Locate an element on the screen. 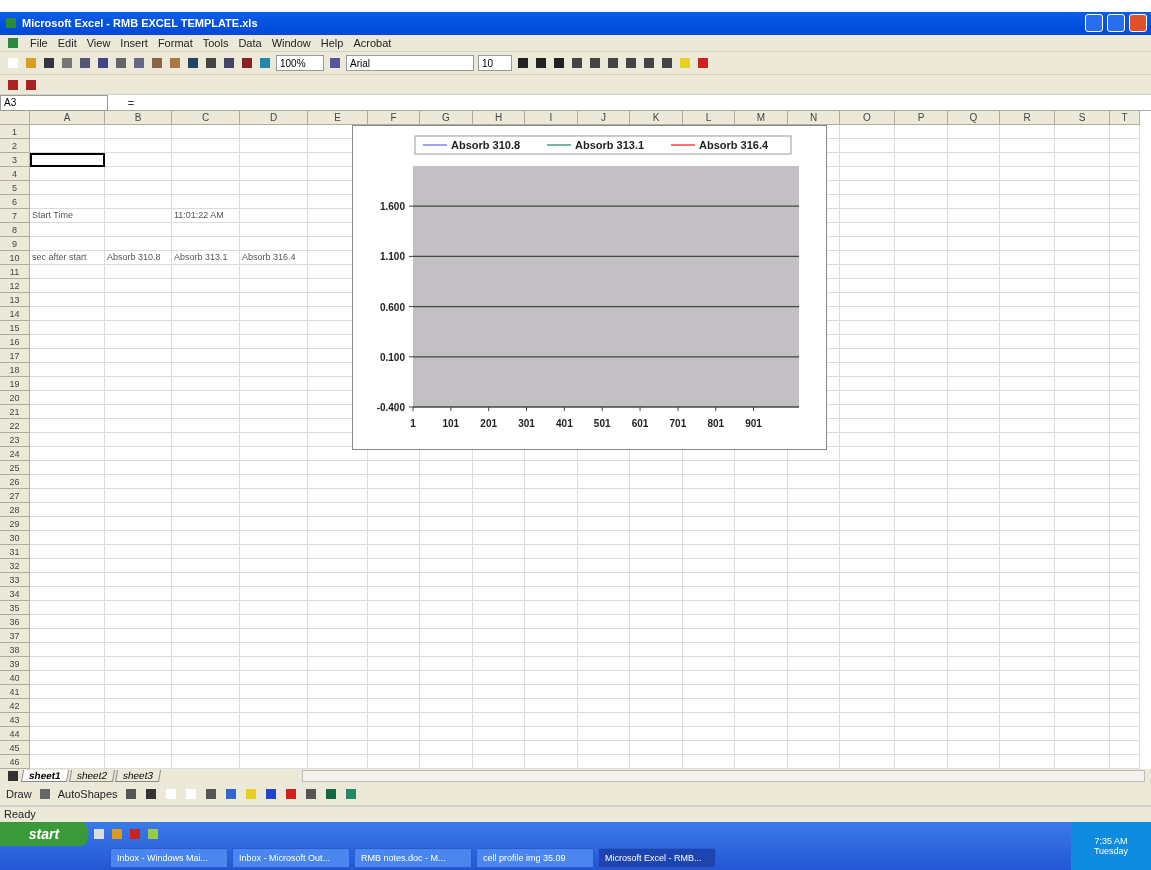 The height and width of the screenshot is (870, 1151). column-header: N is located at coordinates (814, 118).